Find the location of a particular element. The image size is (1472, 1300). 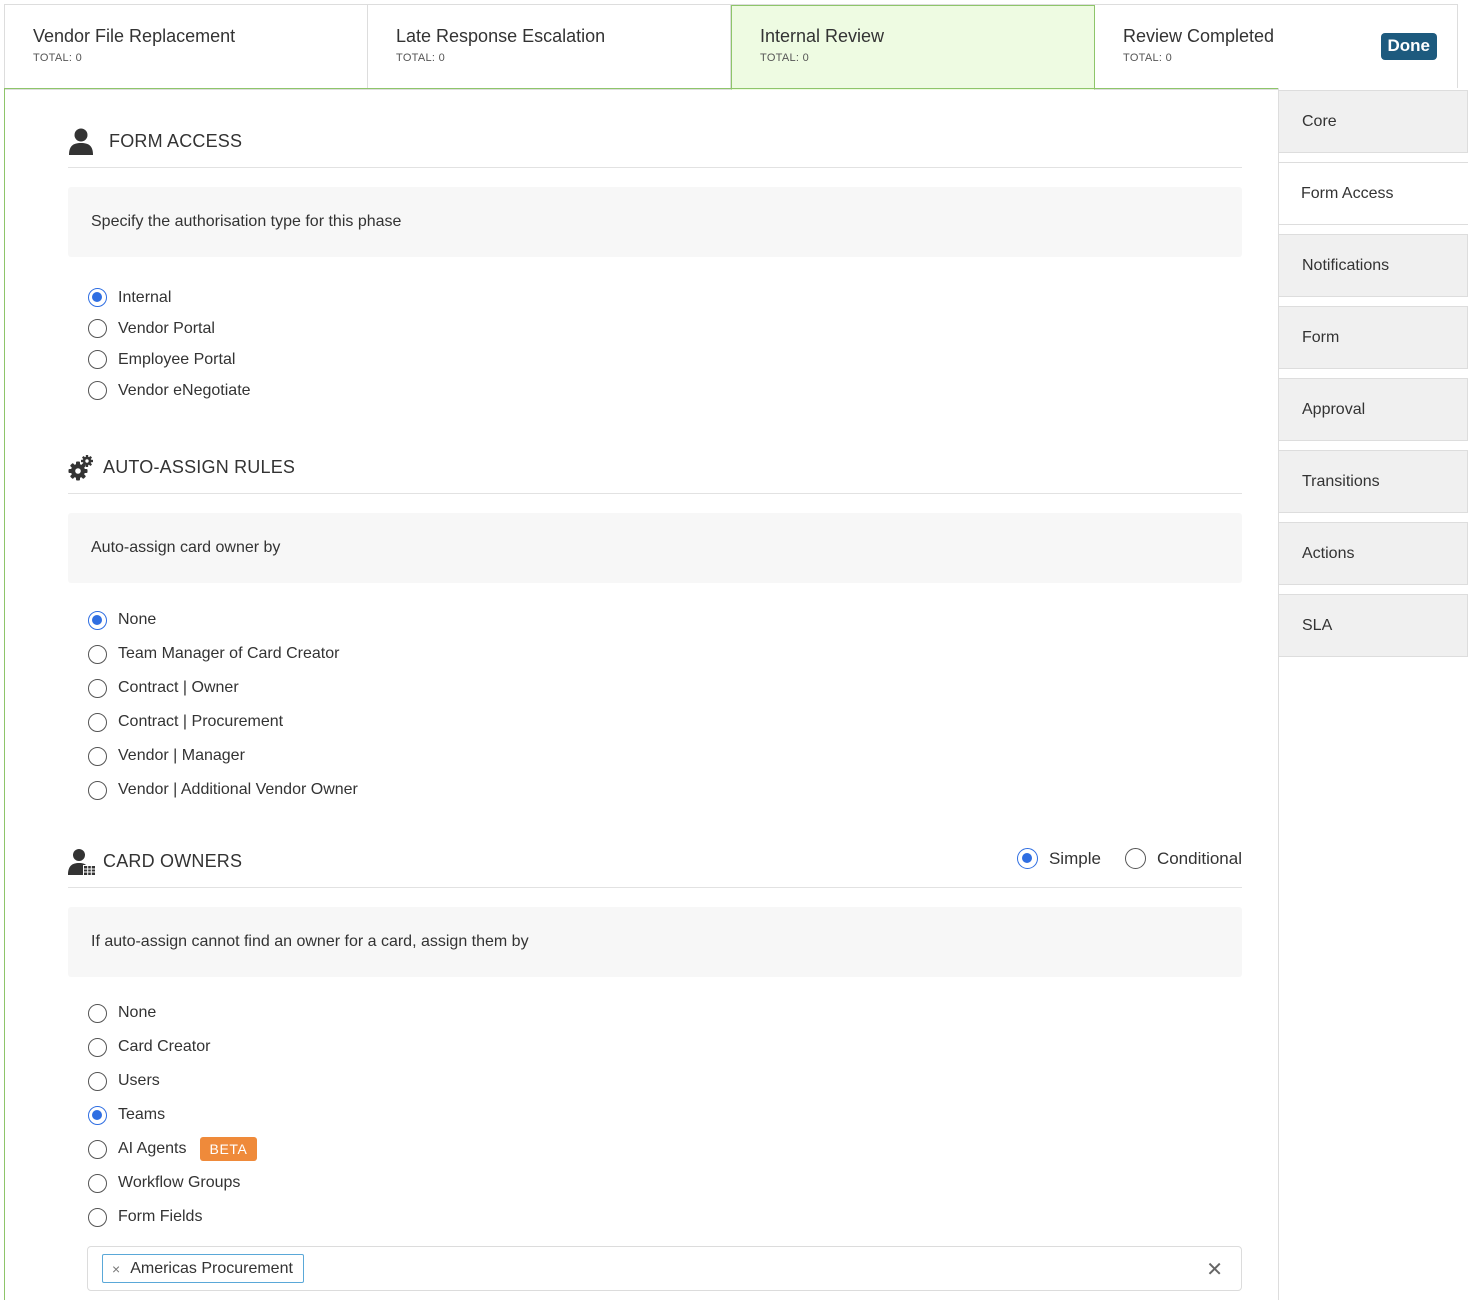

radio-option-contract-owner: Contract | Owner is located at coordinates (665, 688).